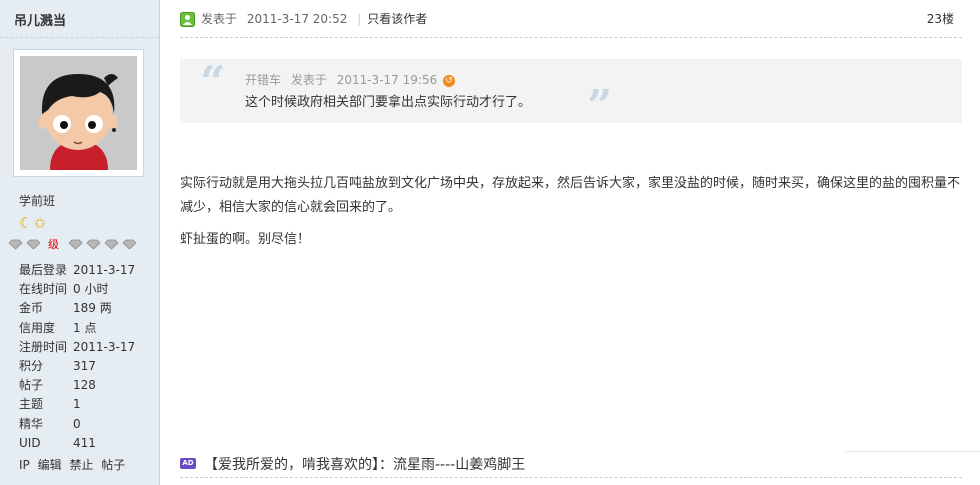 The height and width of the screenshot is (485, 980). Describe the element at coordinates (91, 289) in the screenshot. I see `info-value: 0 小时` at that location.